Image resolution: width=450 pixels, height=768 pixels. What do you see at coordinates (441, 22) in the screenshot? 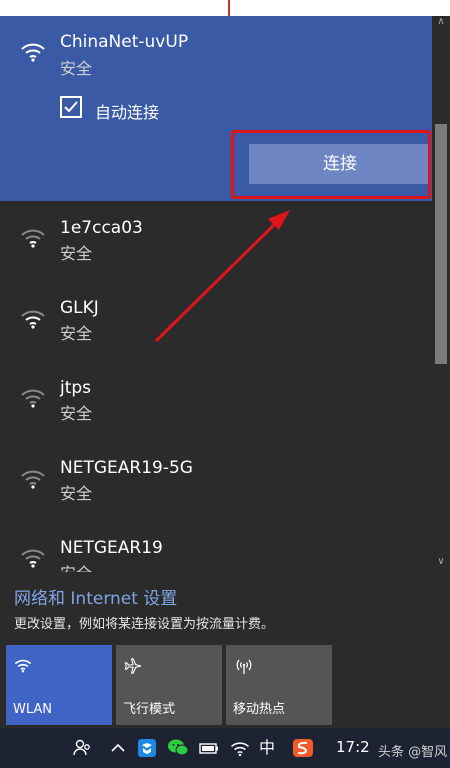
I see `scroll-up-icon: ∧` at bounding box center [441, 22].